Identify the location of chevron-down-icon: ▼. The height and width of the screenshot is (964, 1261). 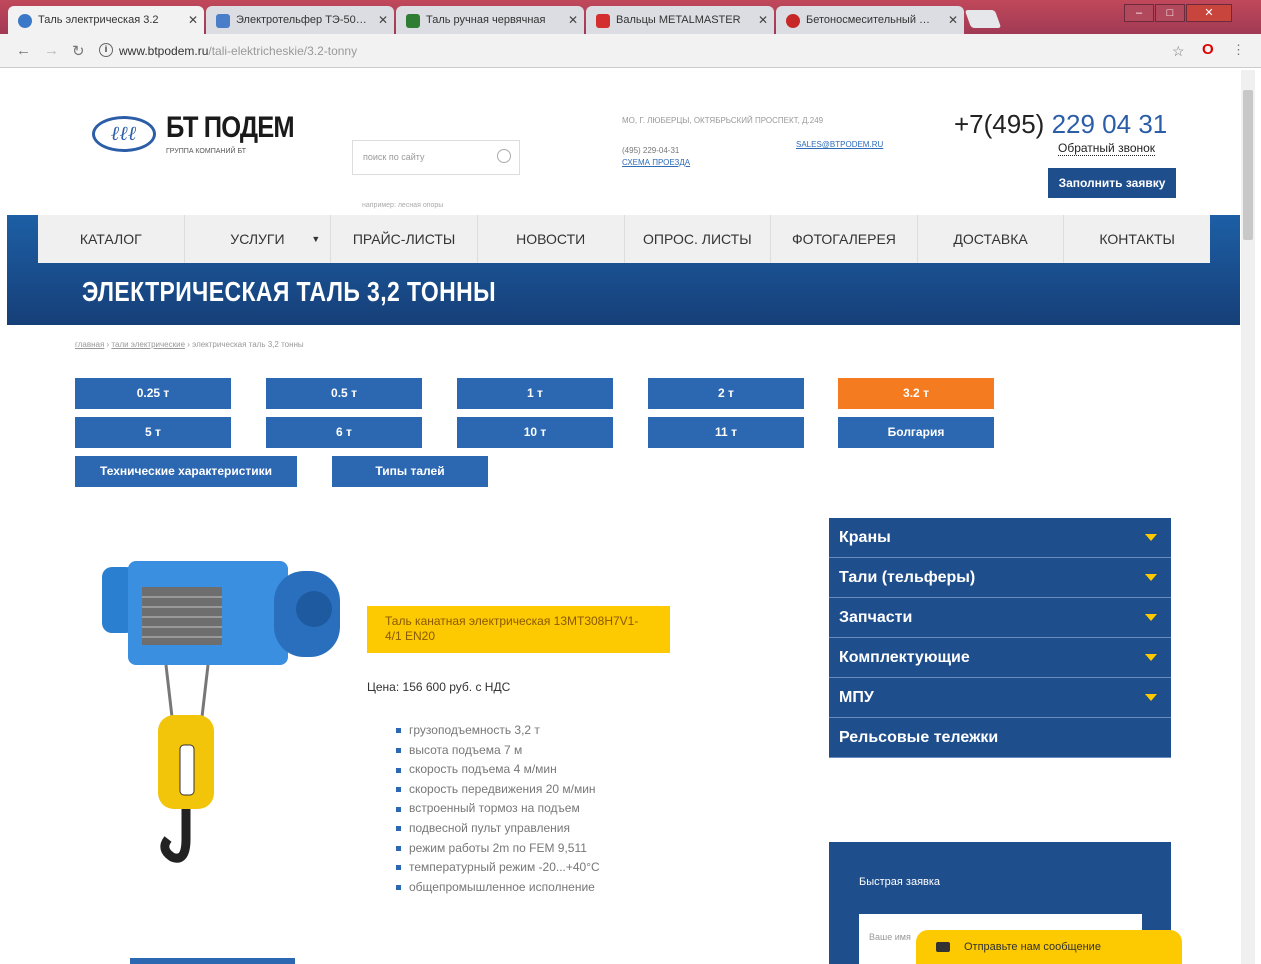
(316, 239).